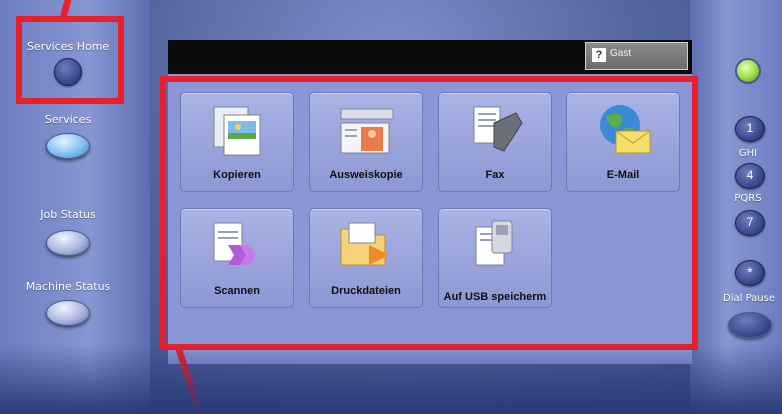 The width and height of the screenshot is (782, 414). What do you see at coordinates (189, 382) in the screenshot?
I see `annotation-pointer-bottom` at bounding box center [189, 382].